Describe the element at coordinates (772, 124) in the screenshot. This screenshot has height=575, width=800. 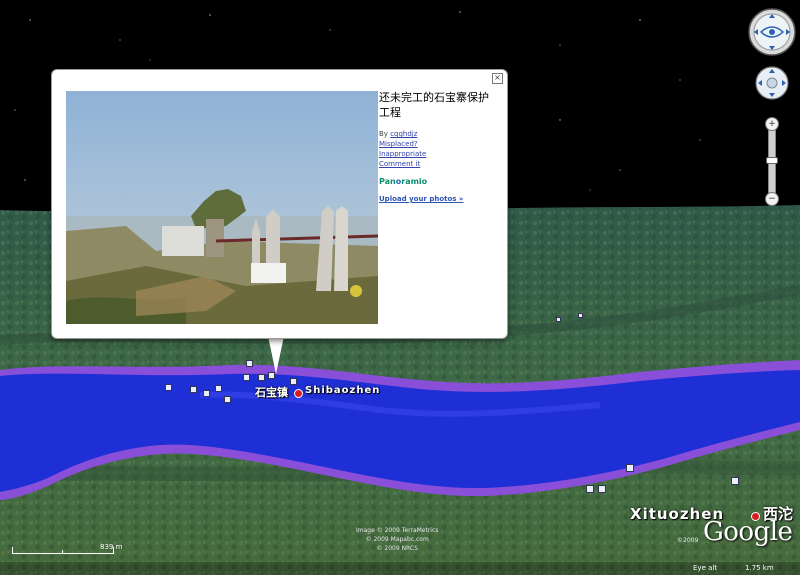
I see `zoom-in-button: +` at that location.